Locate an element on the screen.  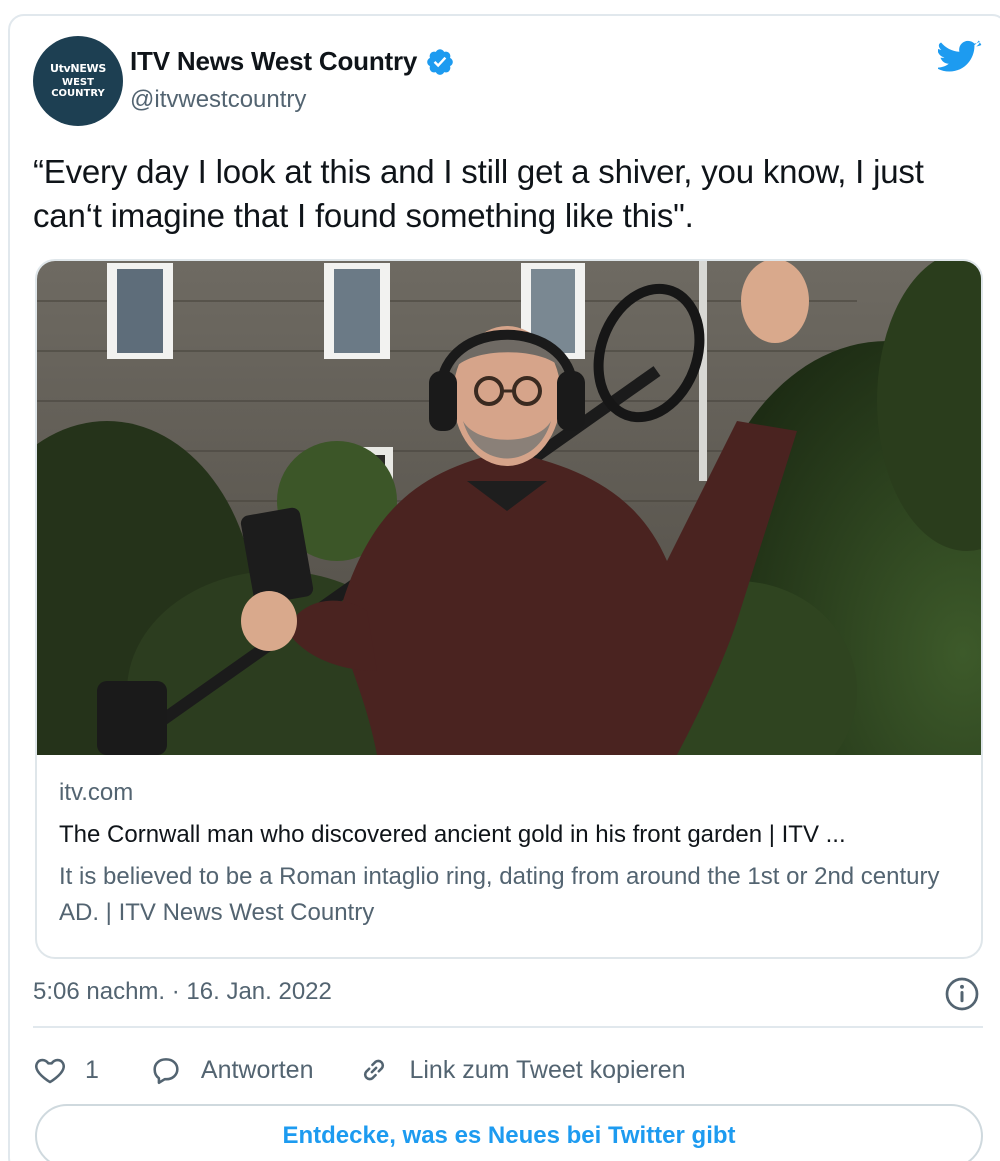
author-name-row: ITV News West Country is located at coordinates (292, 61).